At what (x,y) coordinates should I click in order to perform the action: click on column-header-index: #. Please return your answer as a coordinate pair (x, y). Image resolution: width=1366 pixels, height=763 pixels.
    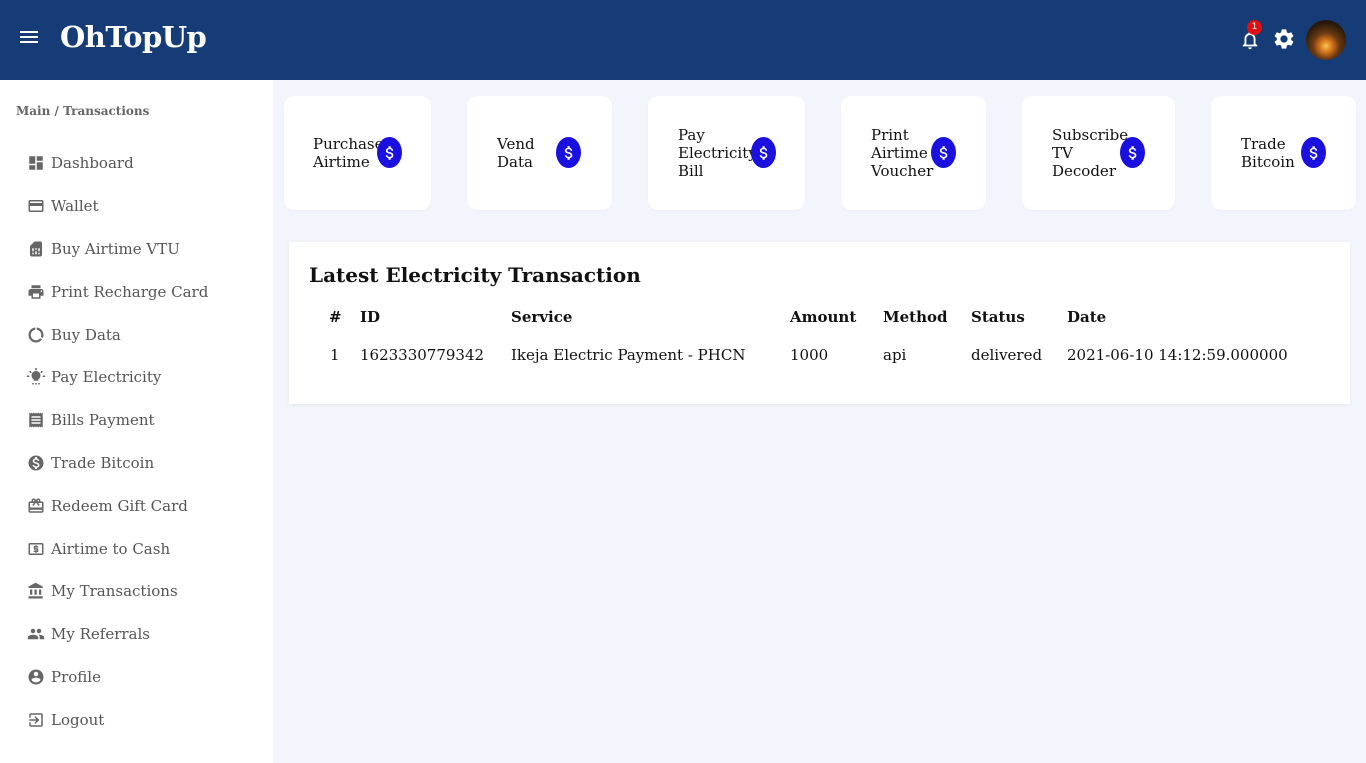
    Looking at the image, I should click on (335, 317).